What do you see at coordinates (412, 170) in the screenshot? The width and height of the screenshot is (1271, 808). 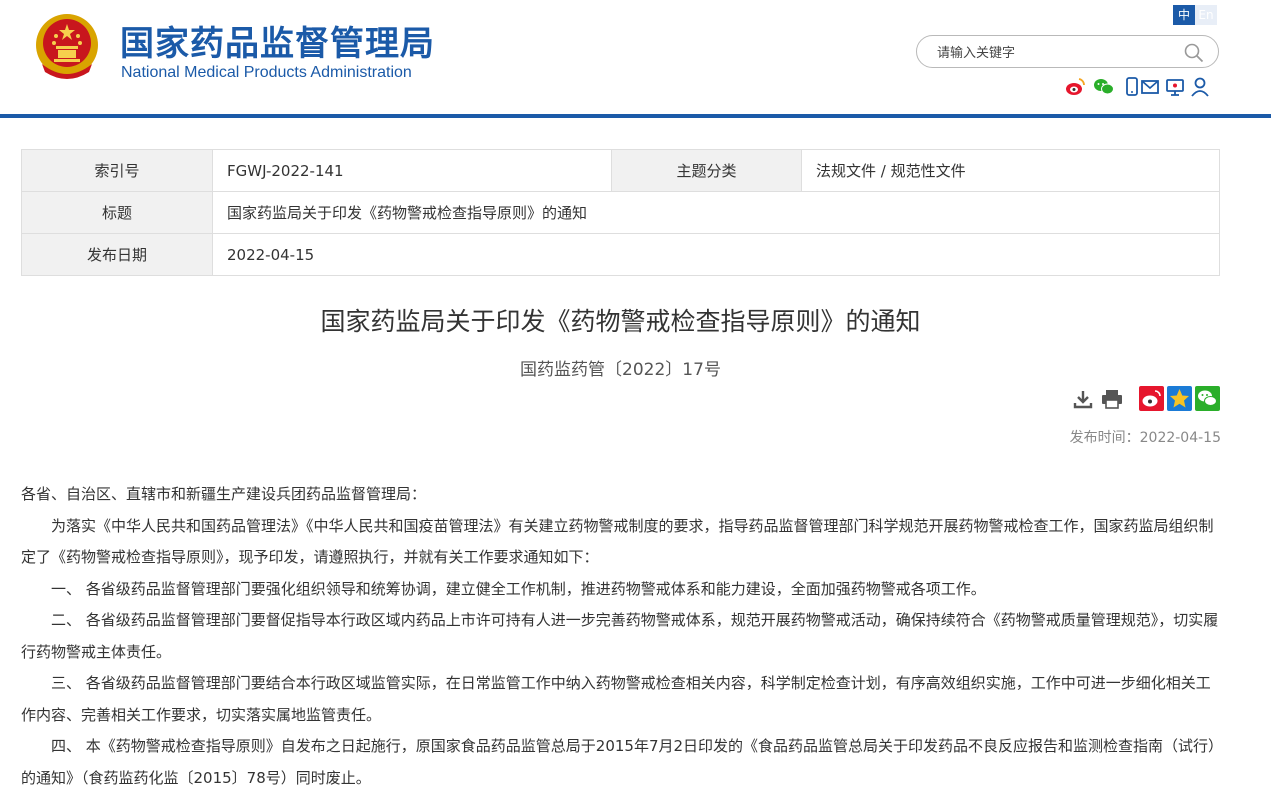 I see `index-value: FGWJ-2022-141` at bounding box center [412, 170].